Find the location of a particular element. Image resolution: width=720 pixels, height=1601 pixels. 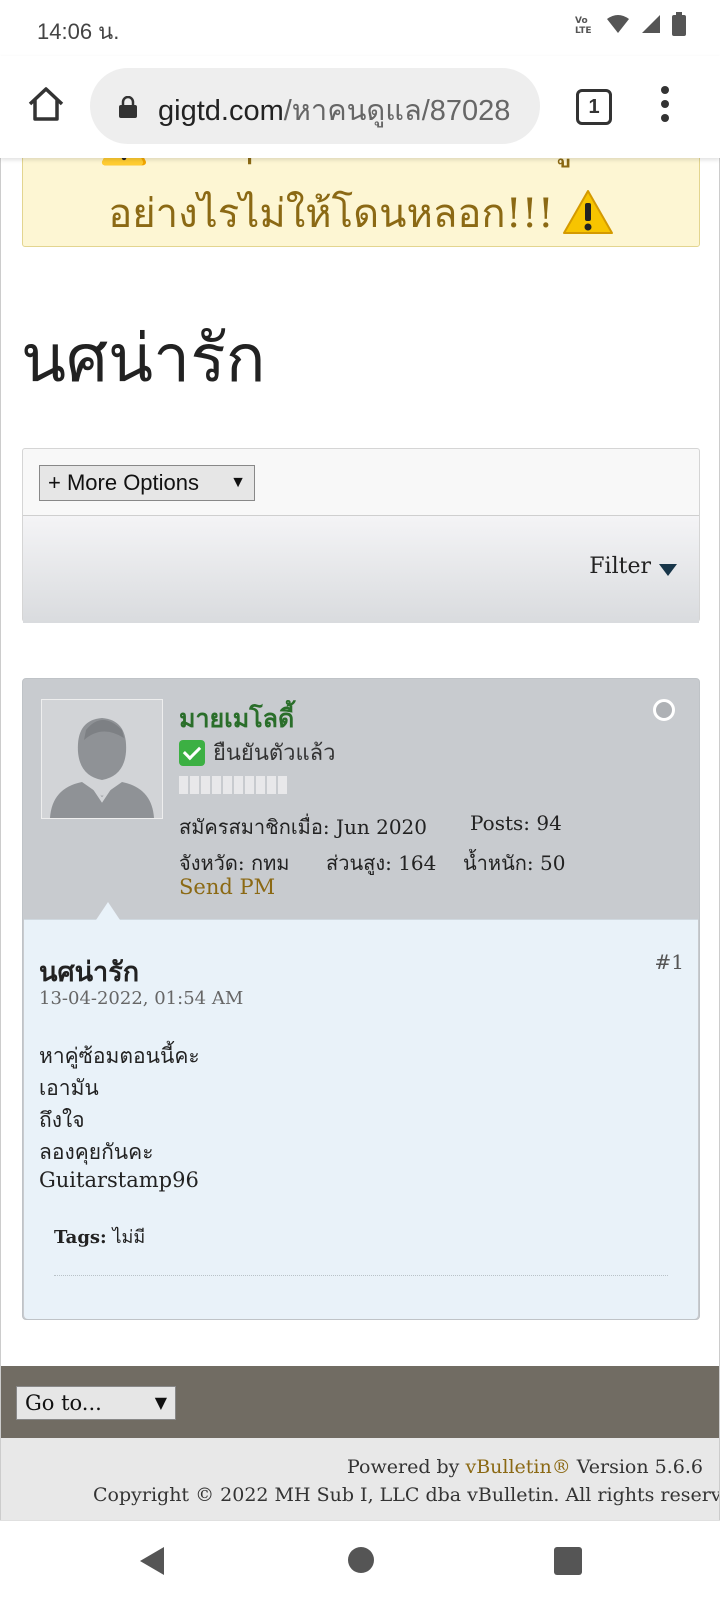

page-title: นศน่ารัก is located at coordinates (143, 358).